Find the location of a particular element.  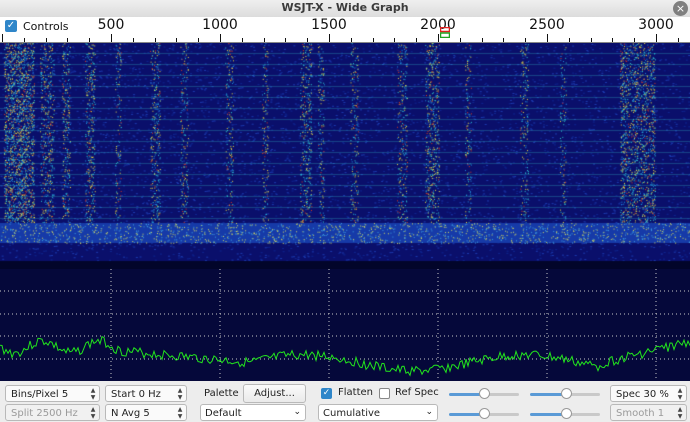

smooth-spinbox: Smooth 1 ▲ ▼ is located at coordinates (648, 412).